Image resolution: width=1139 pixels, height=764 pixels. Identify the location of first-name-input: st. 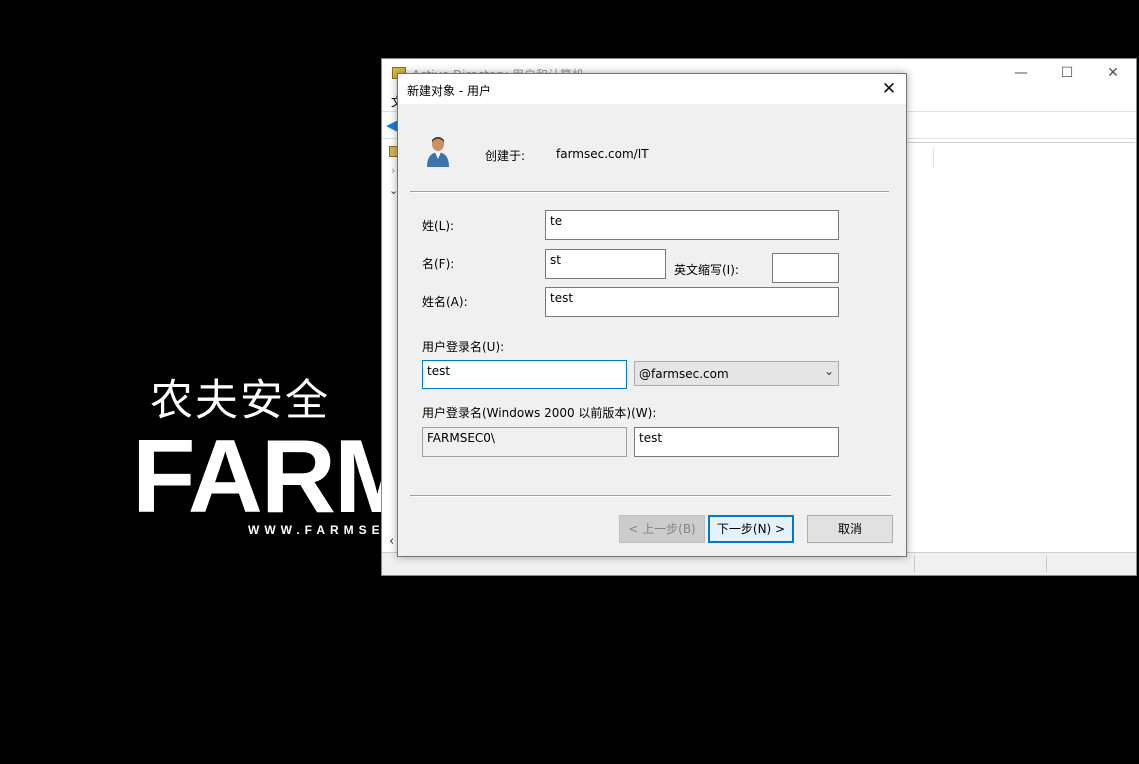
(605, 264).